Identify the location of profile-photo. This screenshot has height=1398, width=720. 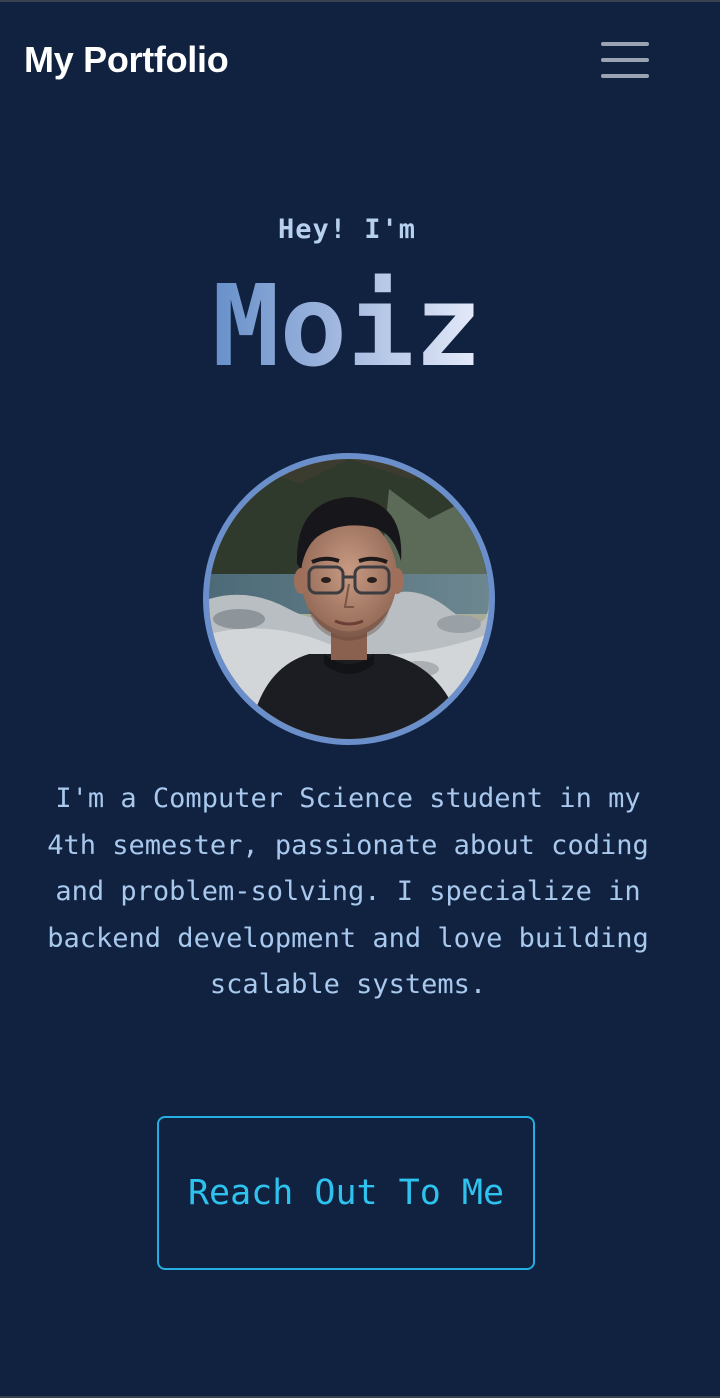
(349, 599).